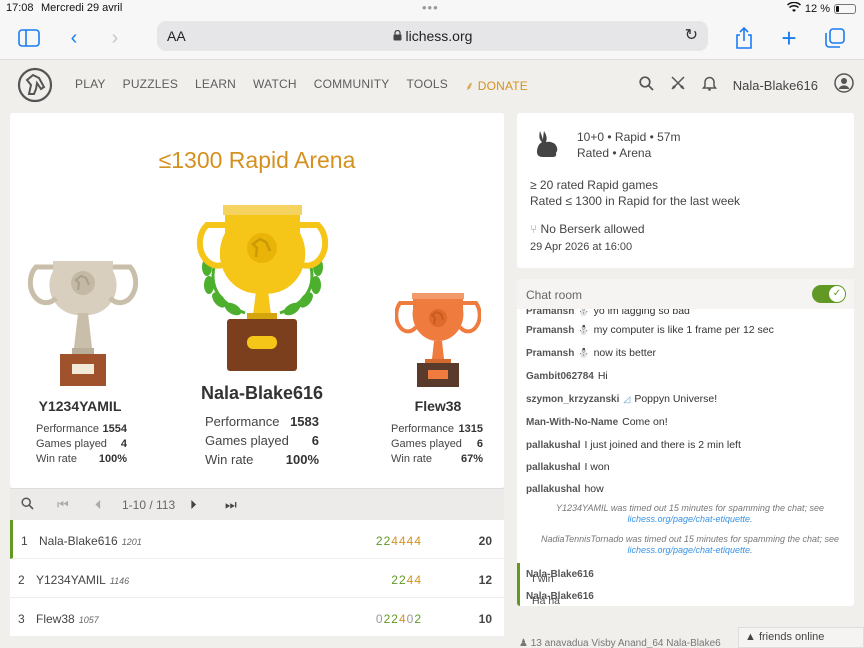 The image size is (864, 648). Describe the element at coordinates (678, 85) in the screenshot. I see `challenge-swords-icon` at that location.